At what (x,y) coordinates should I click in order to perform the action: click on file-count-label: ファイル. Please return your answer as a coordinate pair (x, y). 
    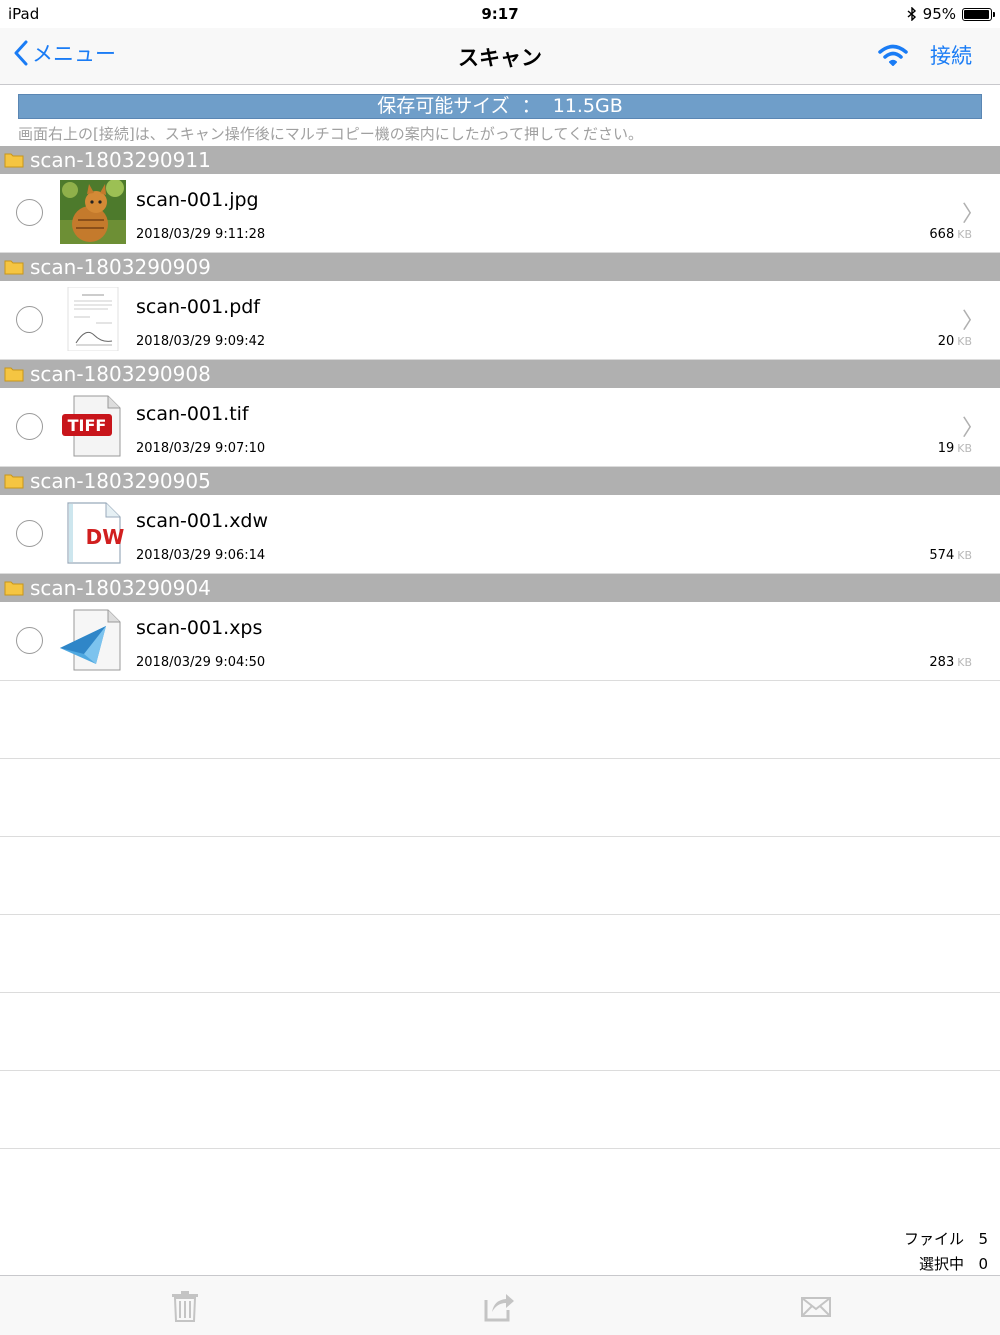
    Looking at the image, I should click on (933, 1239).